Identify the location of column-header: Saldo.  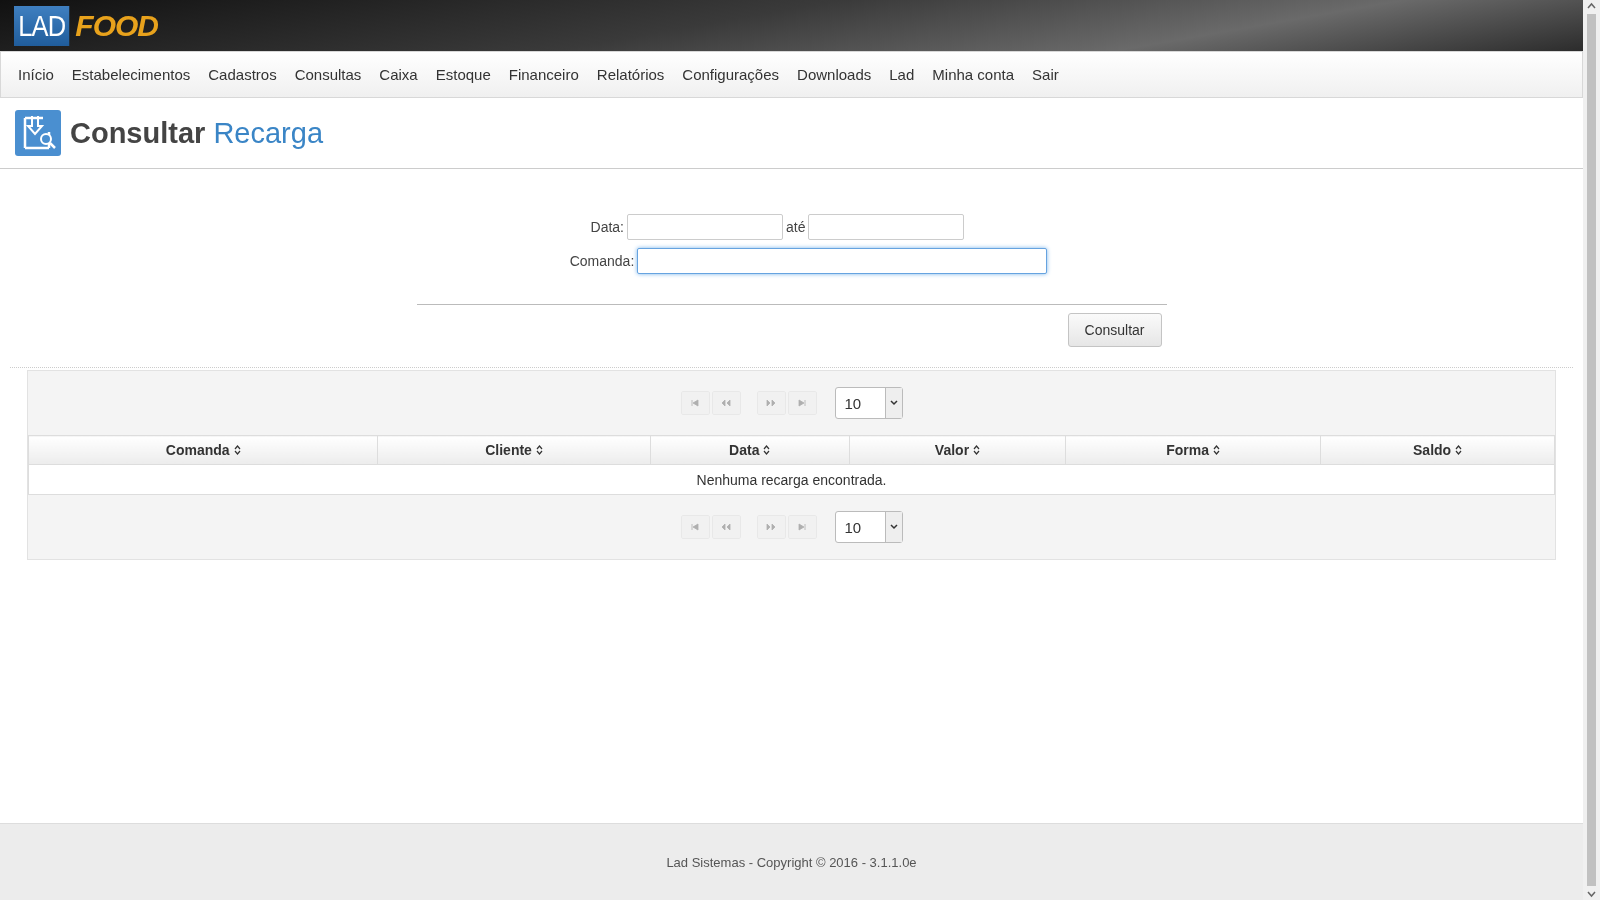
(1437, 450).